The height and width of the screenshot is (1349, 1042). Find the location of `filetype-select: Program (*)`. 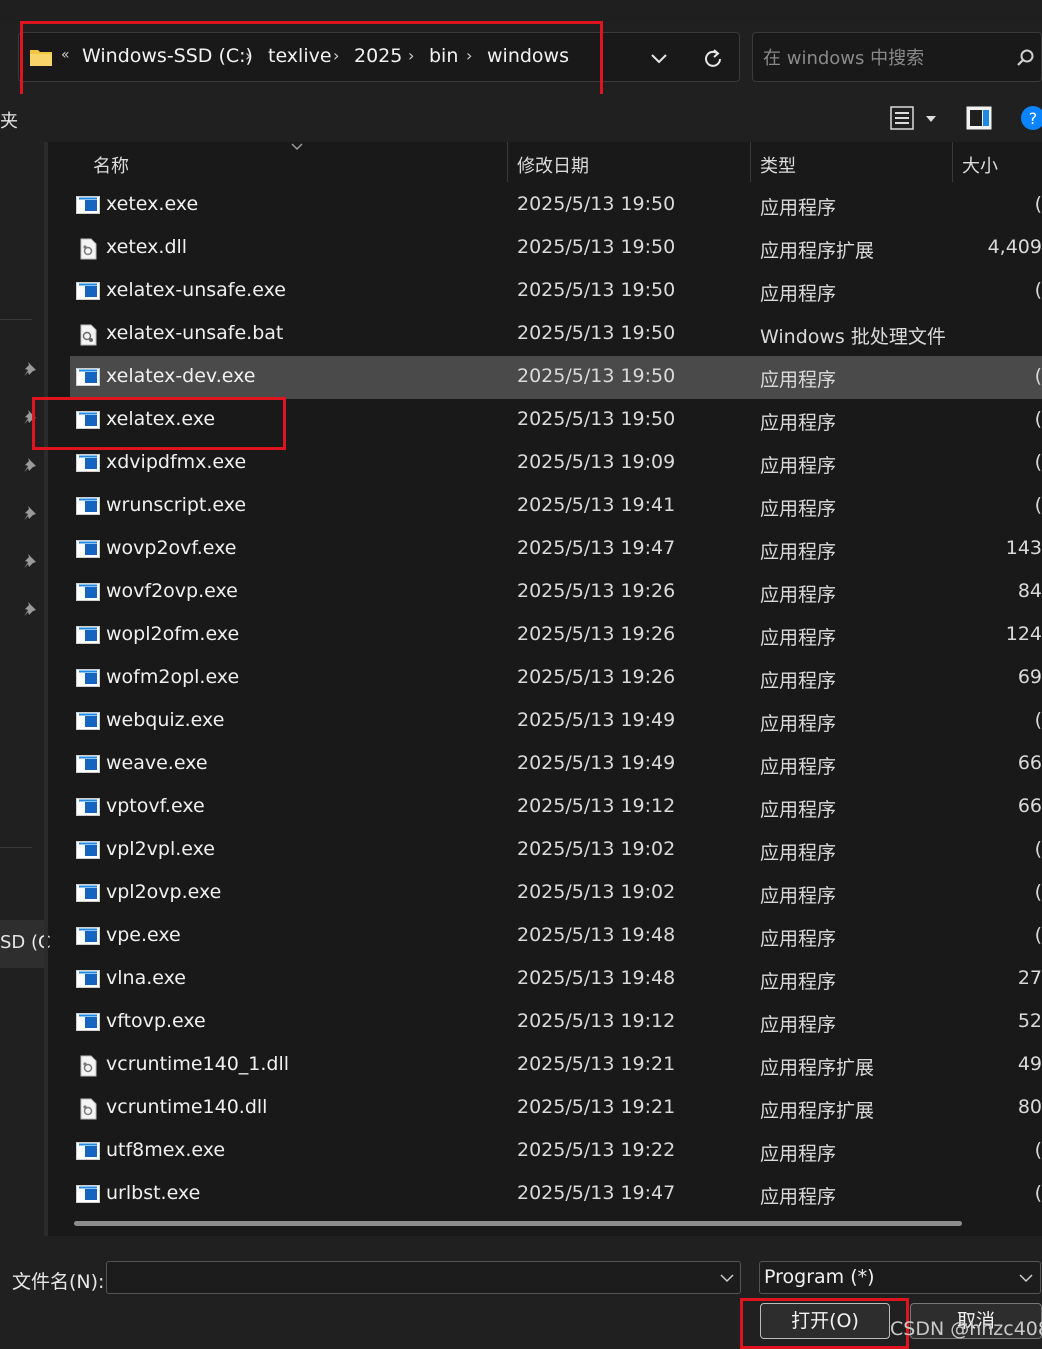

filetype-select: Program (*) is located at coordinates (900, 1277).